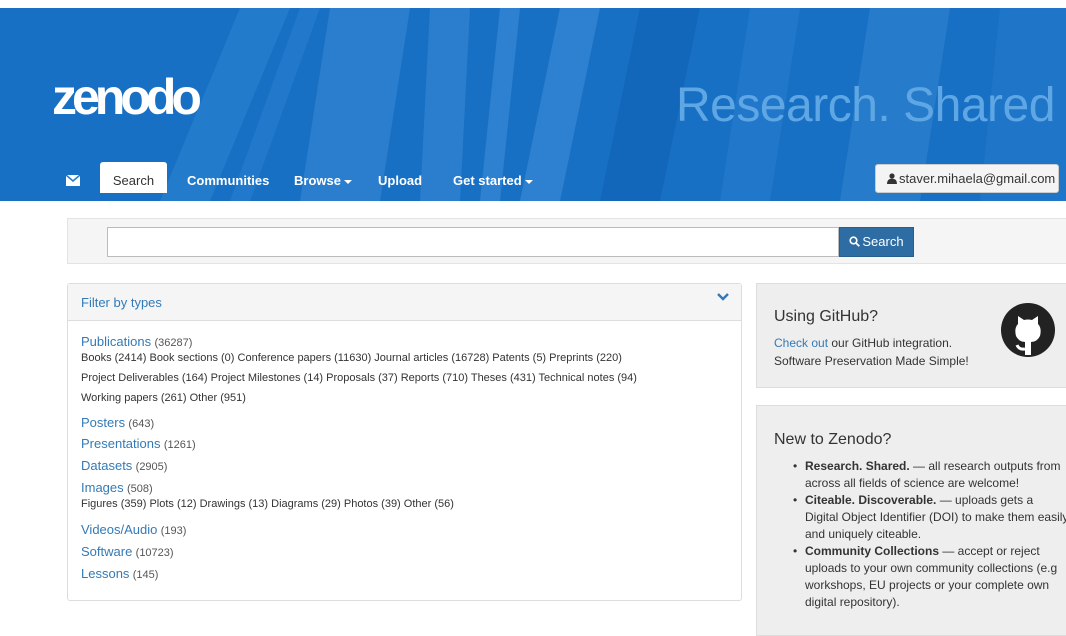  I want to click on type-videos: Videos/Audio (193), so click(133, 529).